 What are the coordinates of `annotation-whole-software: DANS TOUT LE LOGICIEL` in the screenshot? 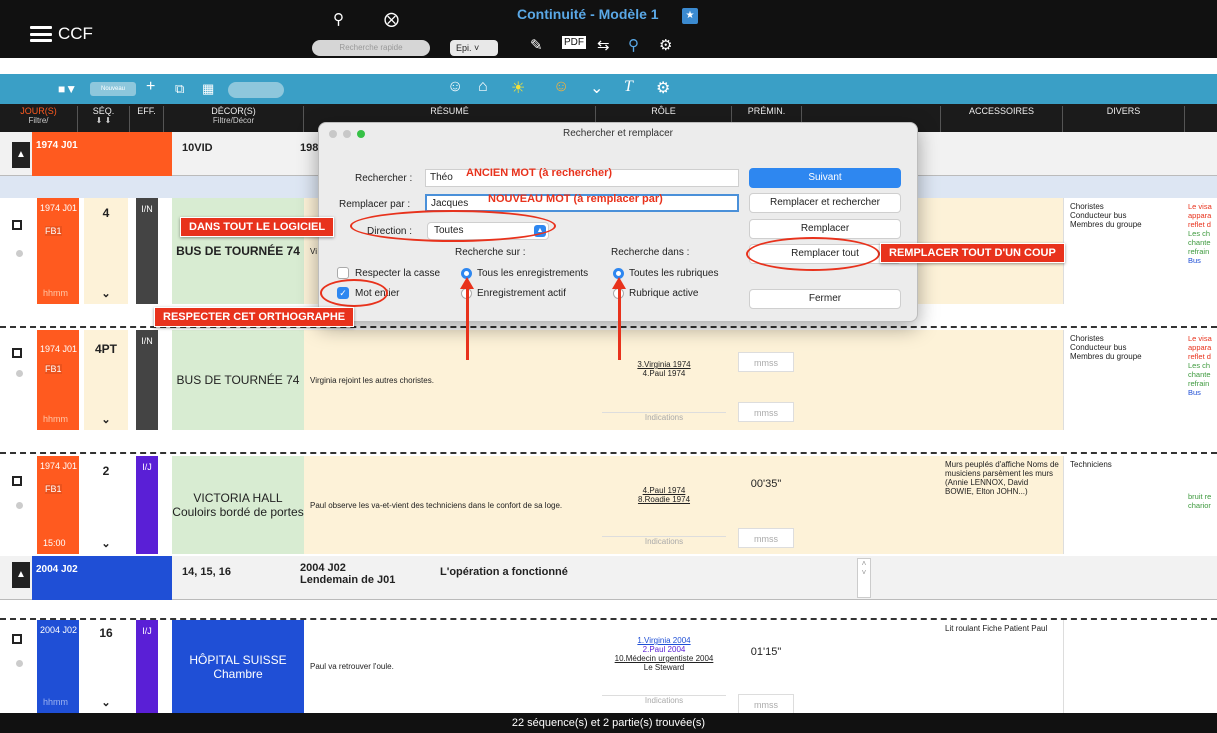 It's located at (257, 227).